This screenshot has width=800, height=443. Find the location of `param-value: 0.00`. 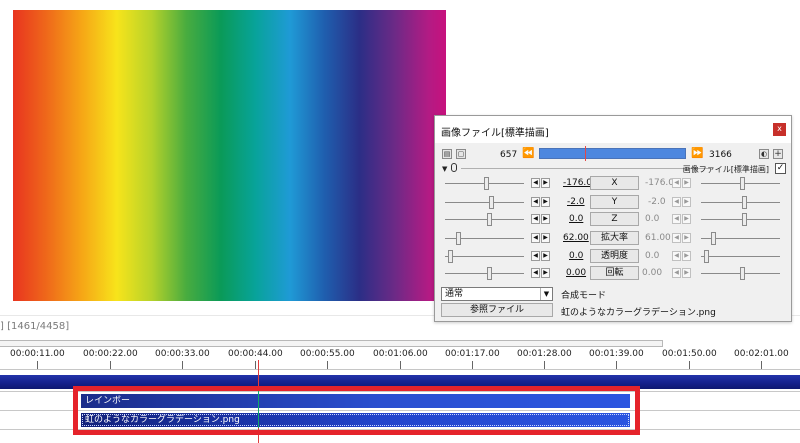

param-value: 0.00 is located at coordinates (576, 273).